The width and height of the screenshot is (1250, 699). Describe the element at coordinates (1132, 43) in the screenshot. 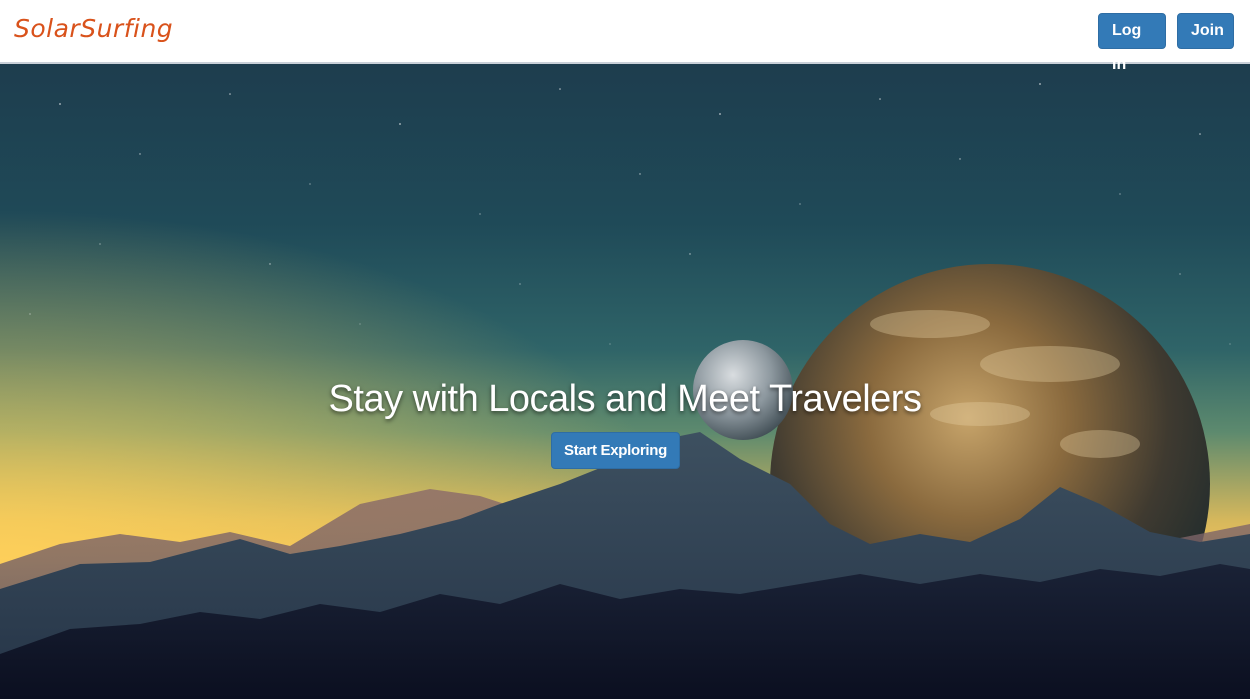

I see `login-button: Log In` at that location.